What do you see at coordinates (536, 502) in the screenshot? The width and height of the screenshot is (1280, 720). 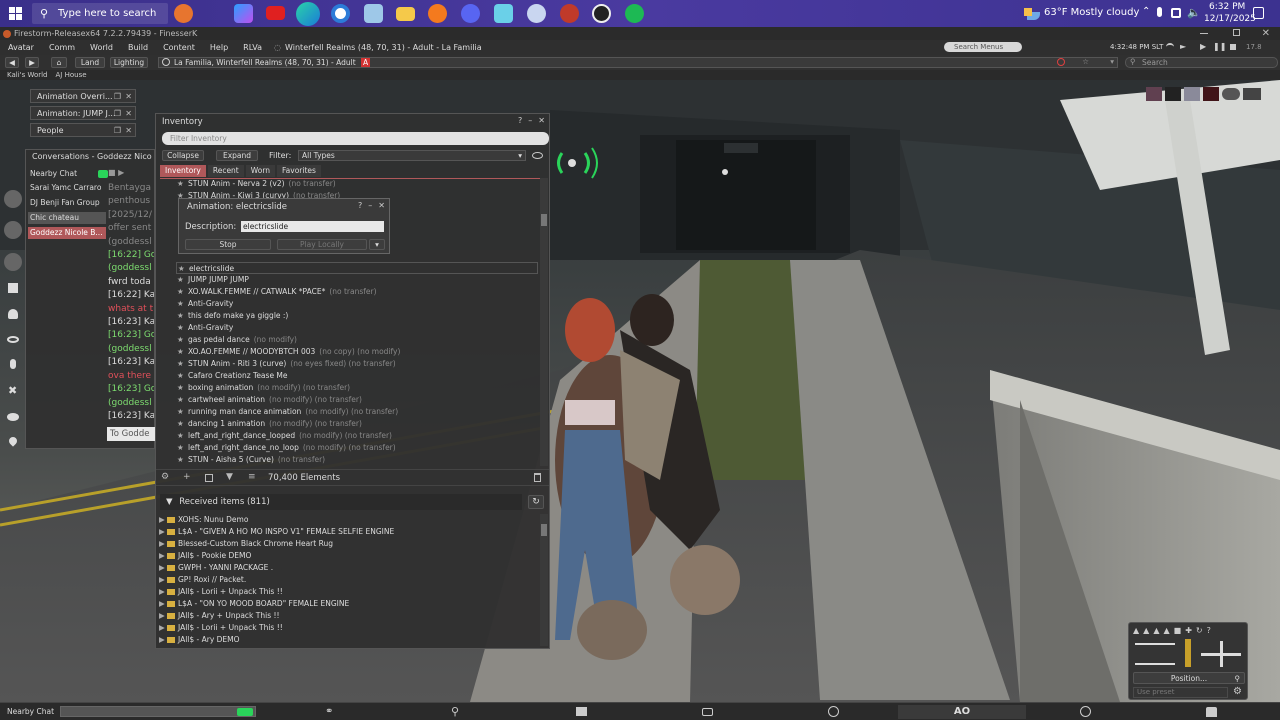 I see `refresh-icon: ↻` at bounding box center [536, 502].